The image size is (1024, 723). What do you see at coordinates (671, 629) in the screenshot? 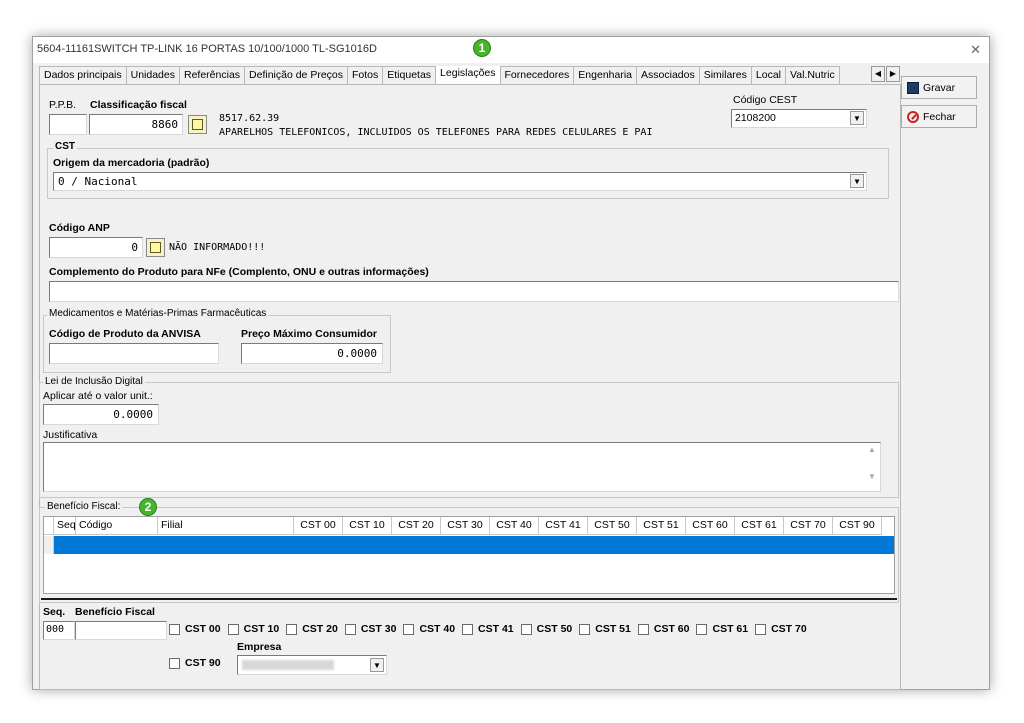
I see `cst-checkbox-label: CST 60` at bounding box center [671, 629].